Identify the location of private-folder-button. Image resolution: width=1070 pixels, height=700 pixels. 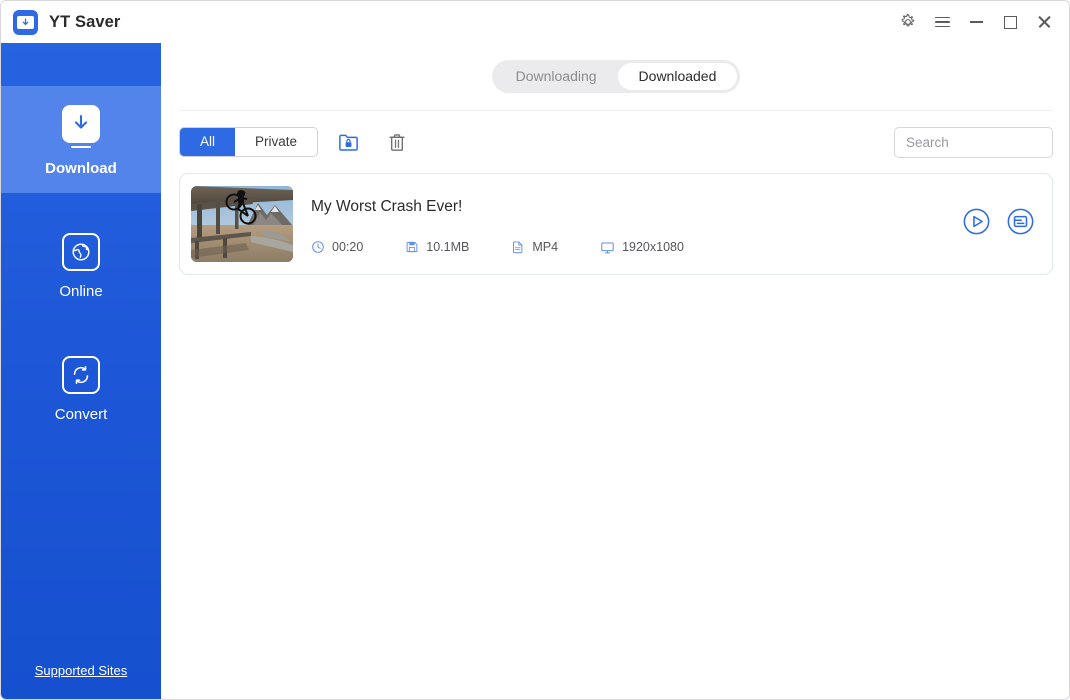
(348, 142).